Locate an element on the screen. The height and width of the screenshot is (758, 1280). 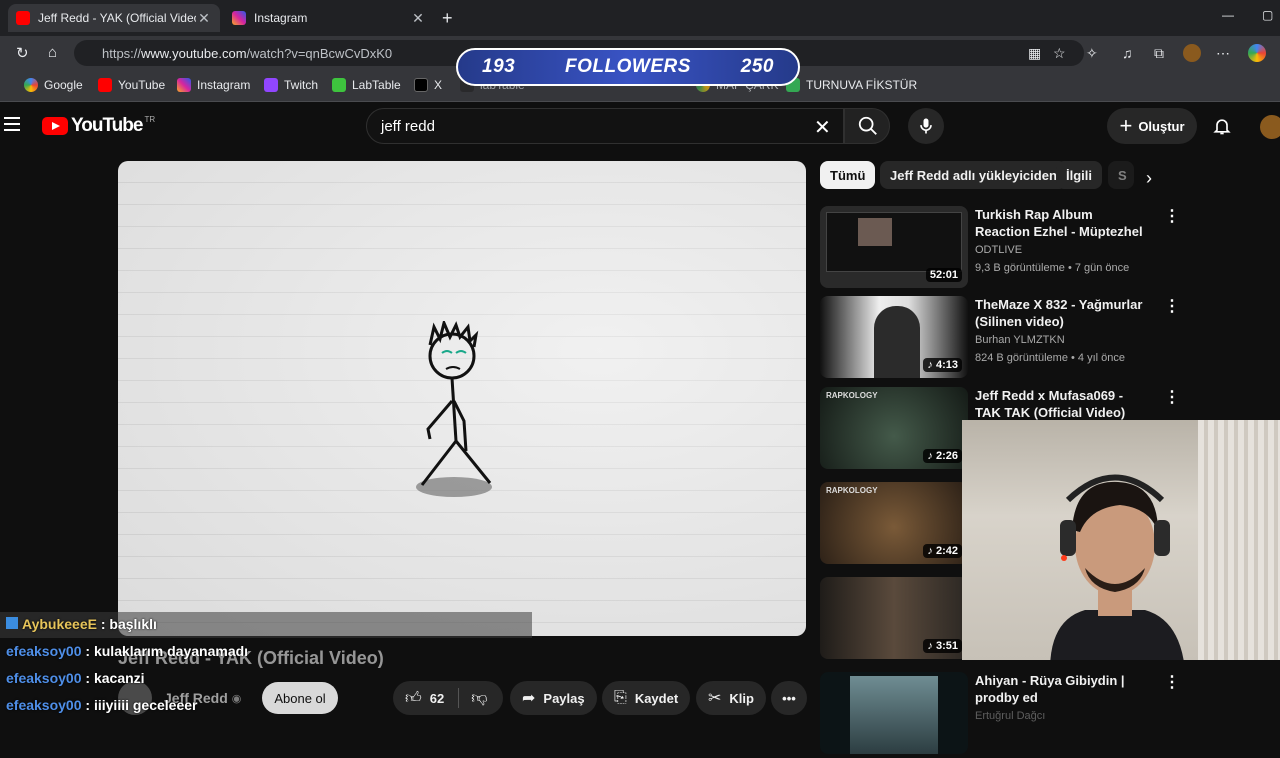
bookmark-twitch: Twitch is located at coordinates (291, 85).